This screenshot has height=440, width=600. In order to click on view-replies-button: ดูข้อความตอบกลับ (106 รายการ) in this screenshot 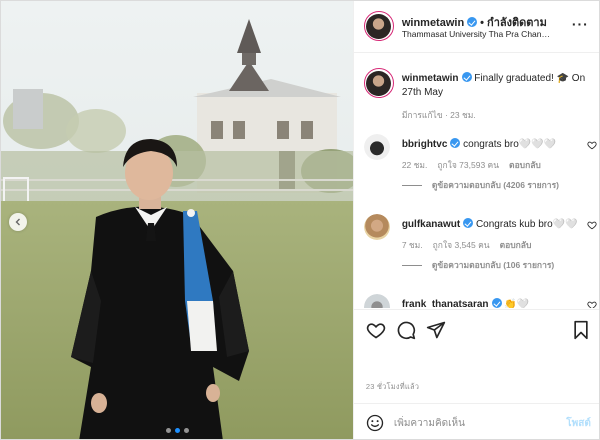, I will do `click(478, 265)`.